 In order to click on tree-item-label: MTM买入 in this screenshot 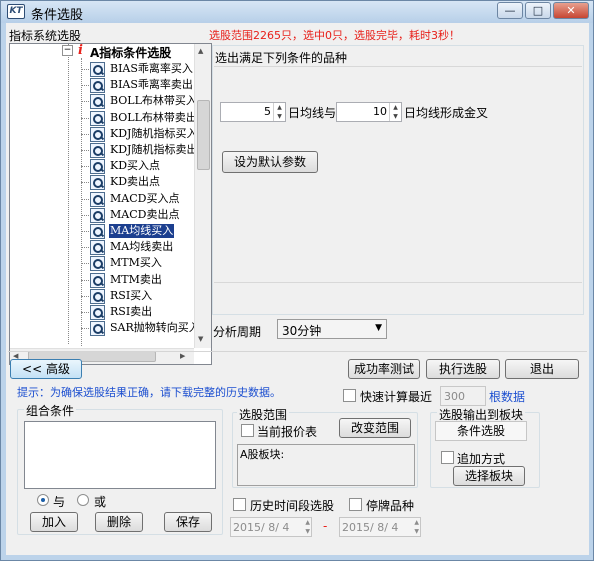, I will do `click(136, 263)`.